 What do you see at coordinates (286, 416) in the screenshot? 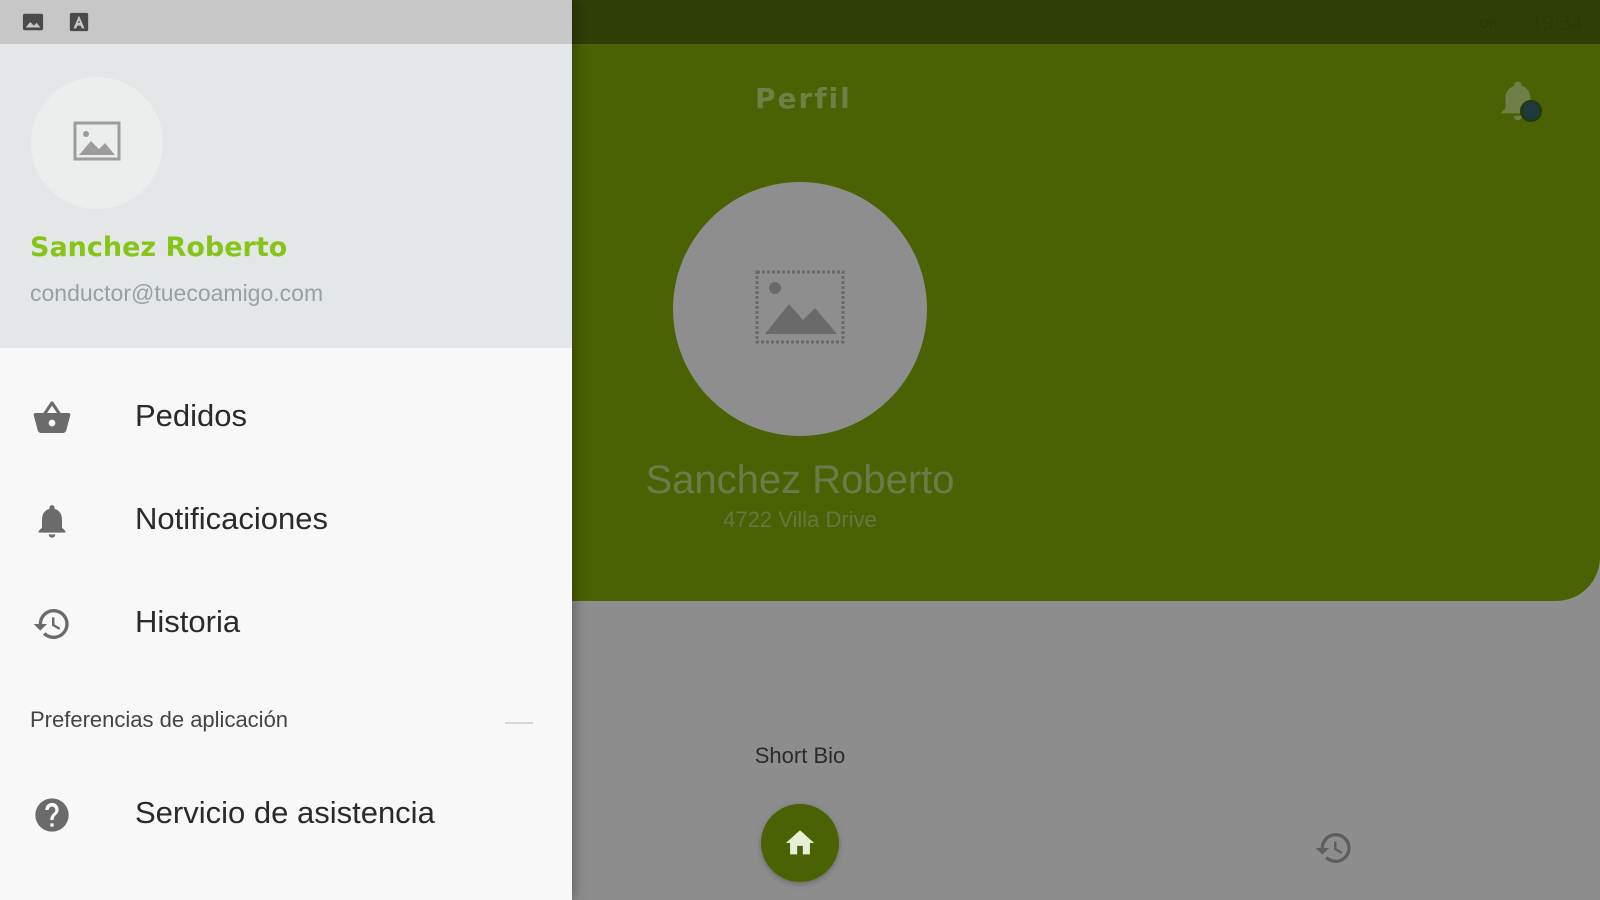
I see `menu-item-pedidos: Pedidos` at bounding box center [286, 416].